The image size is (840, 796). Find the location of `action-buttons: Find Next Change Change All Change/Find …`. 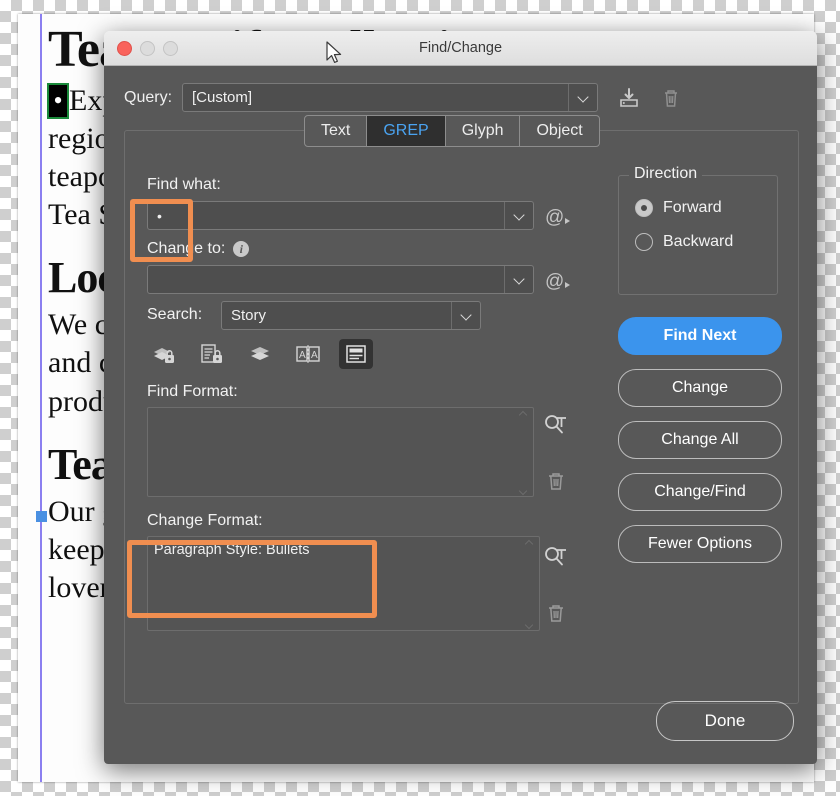

action-buttons: Find Next Change Change All Change/Find … is located at coordinates (700, 440).